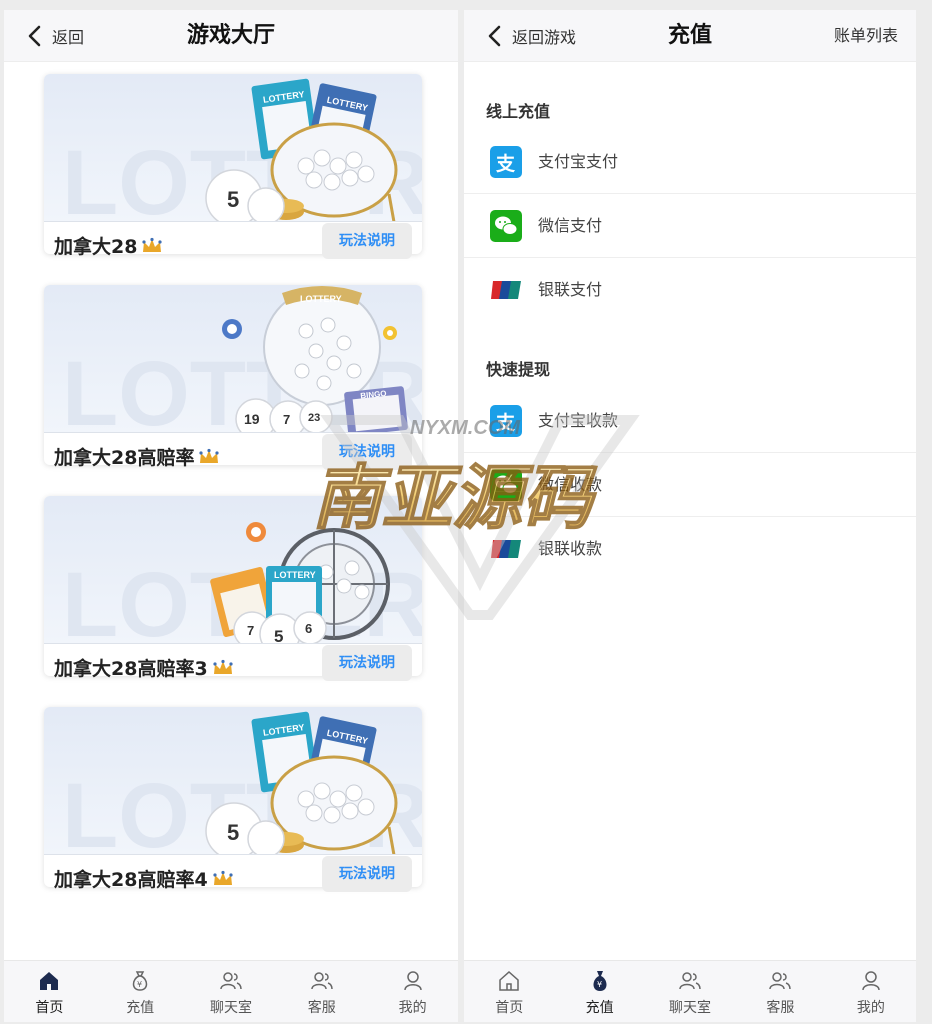 The width and height of the screenshot is (932, 1024). I want to click on wechat-pay-option: 微信支付, so click(690, 226).